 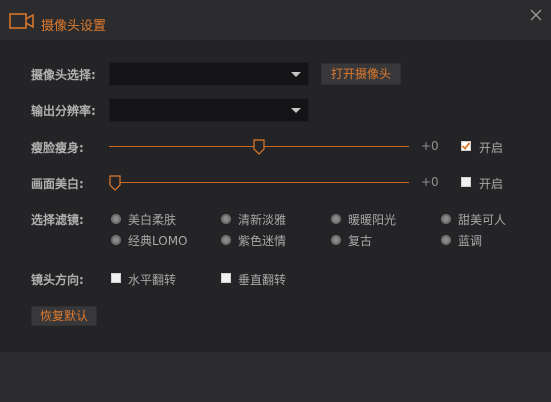 I want to click on slim-face-value: +0, so click(x=430, y=146).